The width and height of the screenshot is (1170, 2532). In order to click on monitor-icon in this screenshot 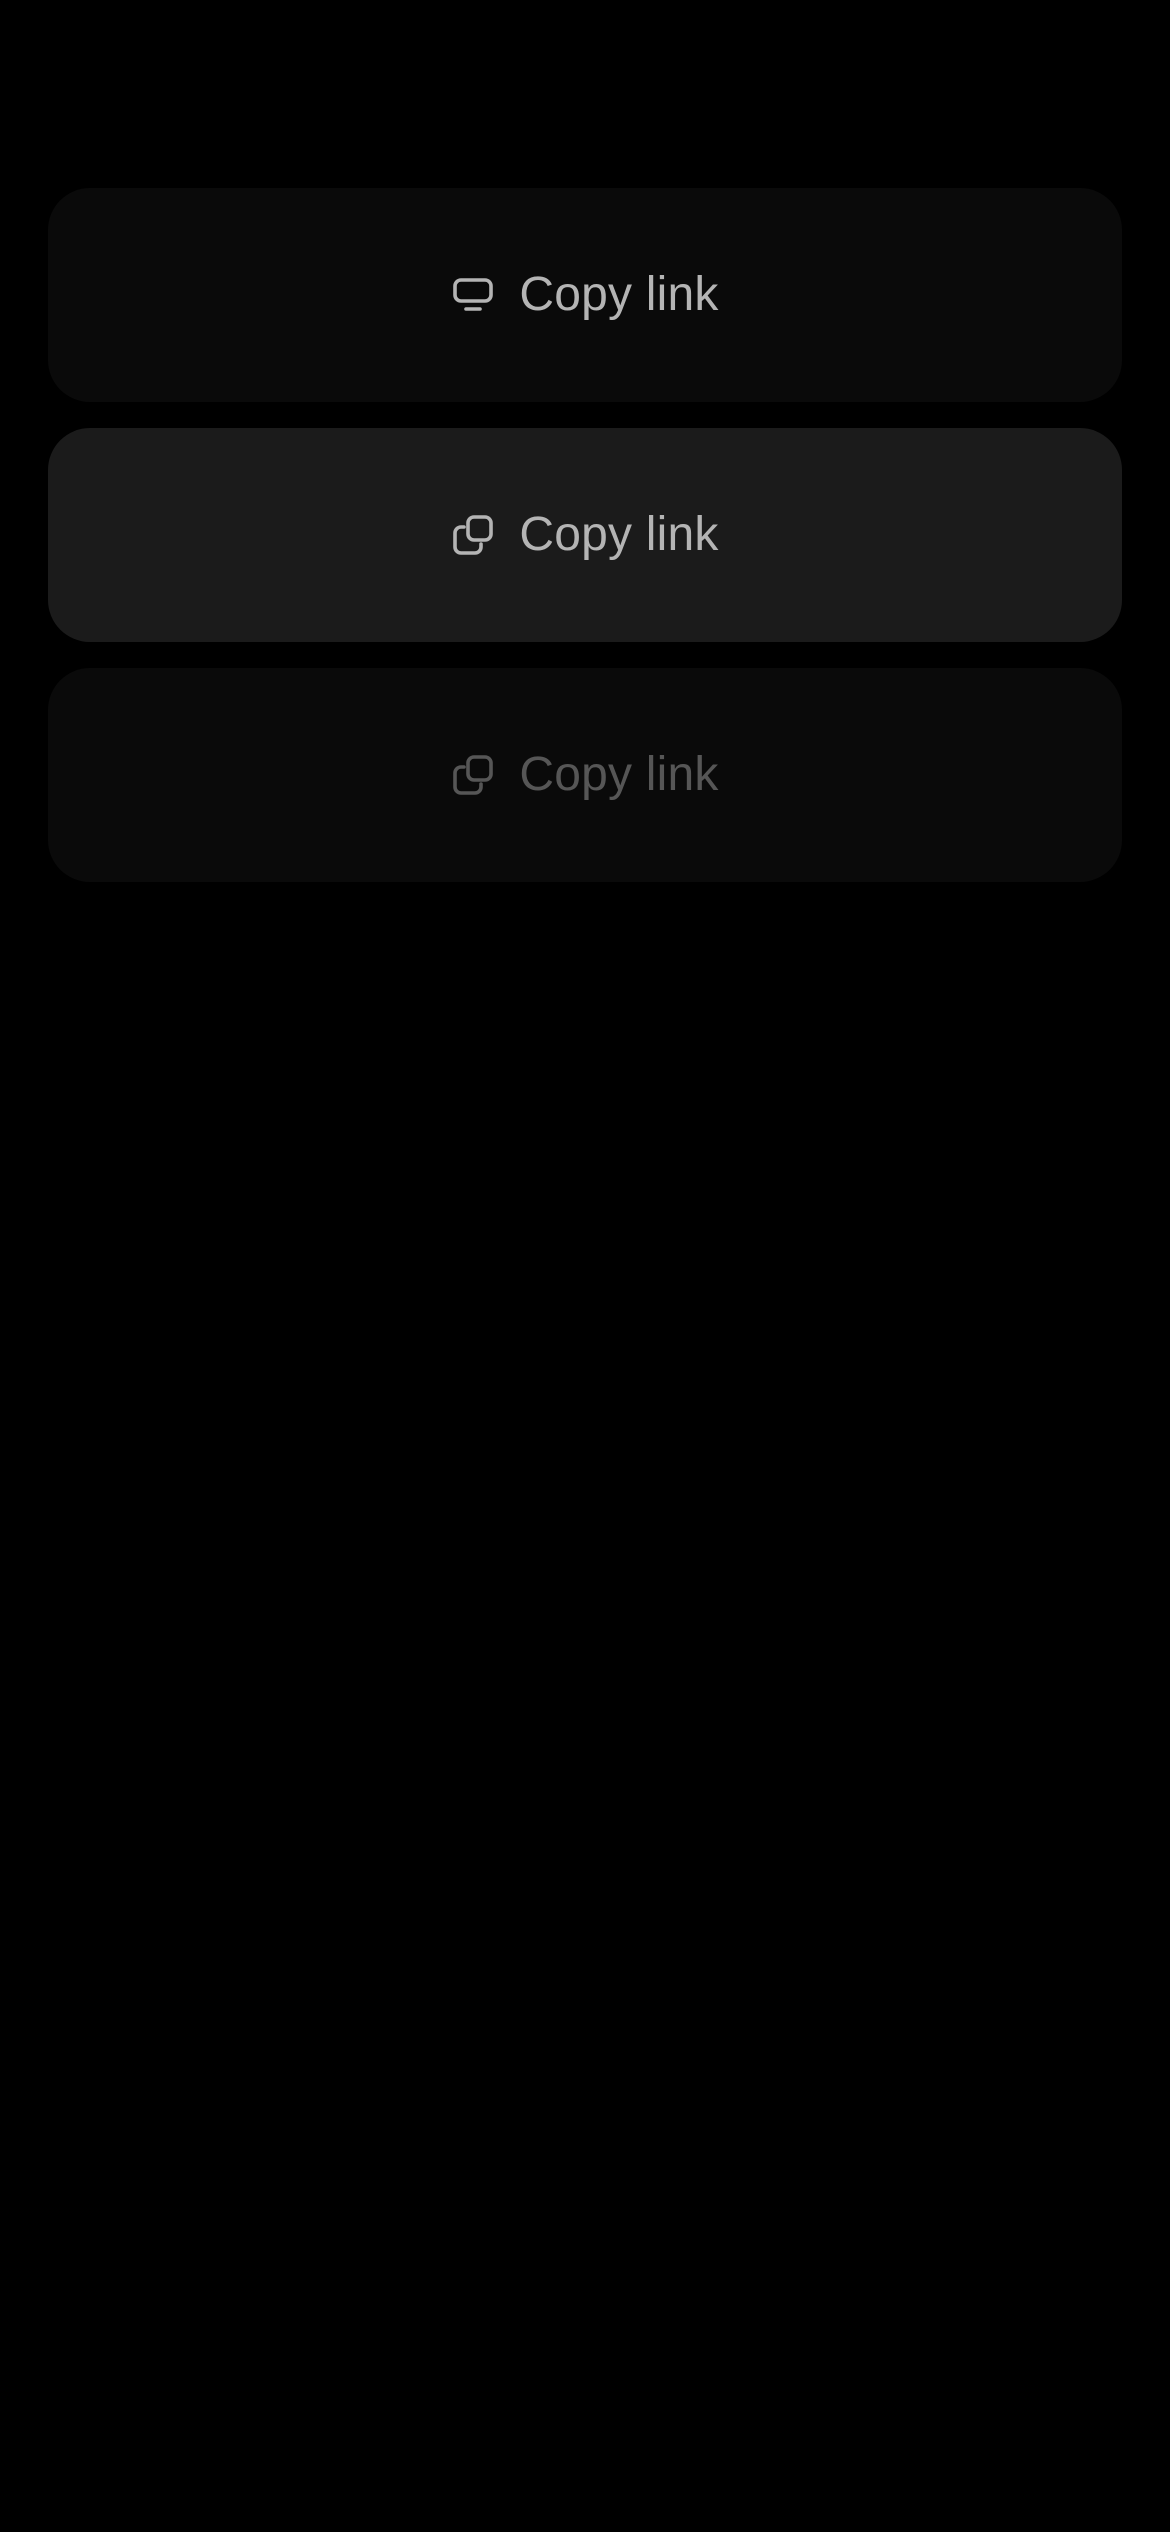, I will do `click(473, 295)`.